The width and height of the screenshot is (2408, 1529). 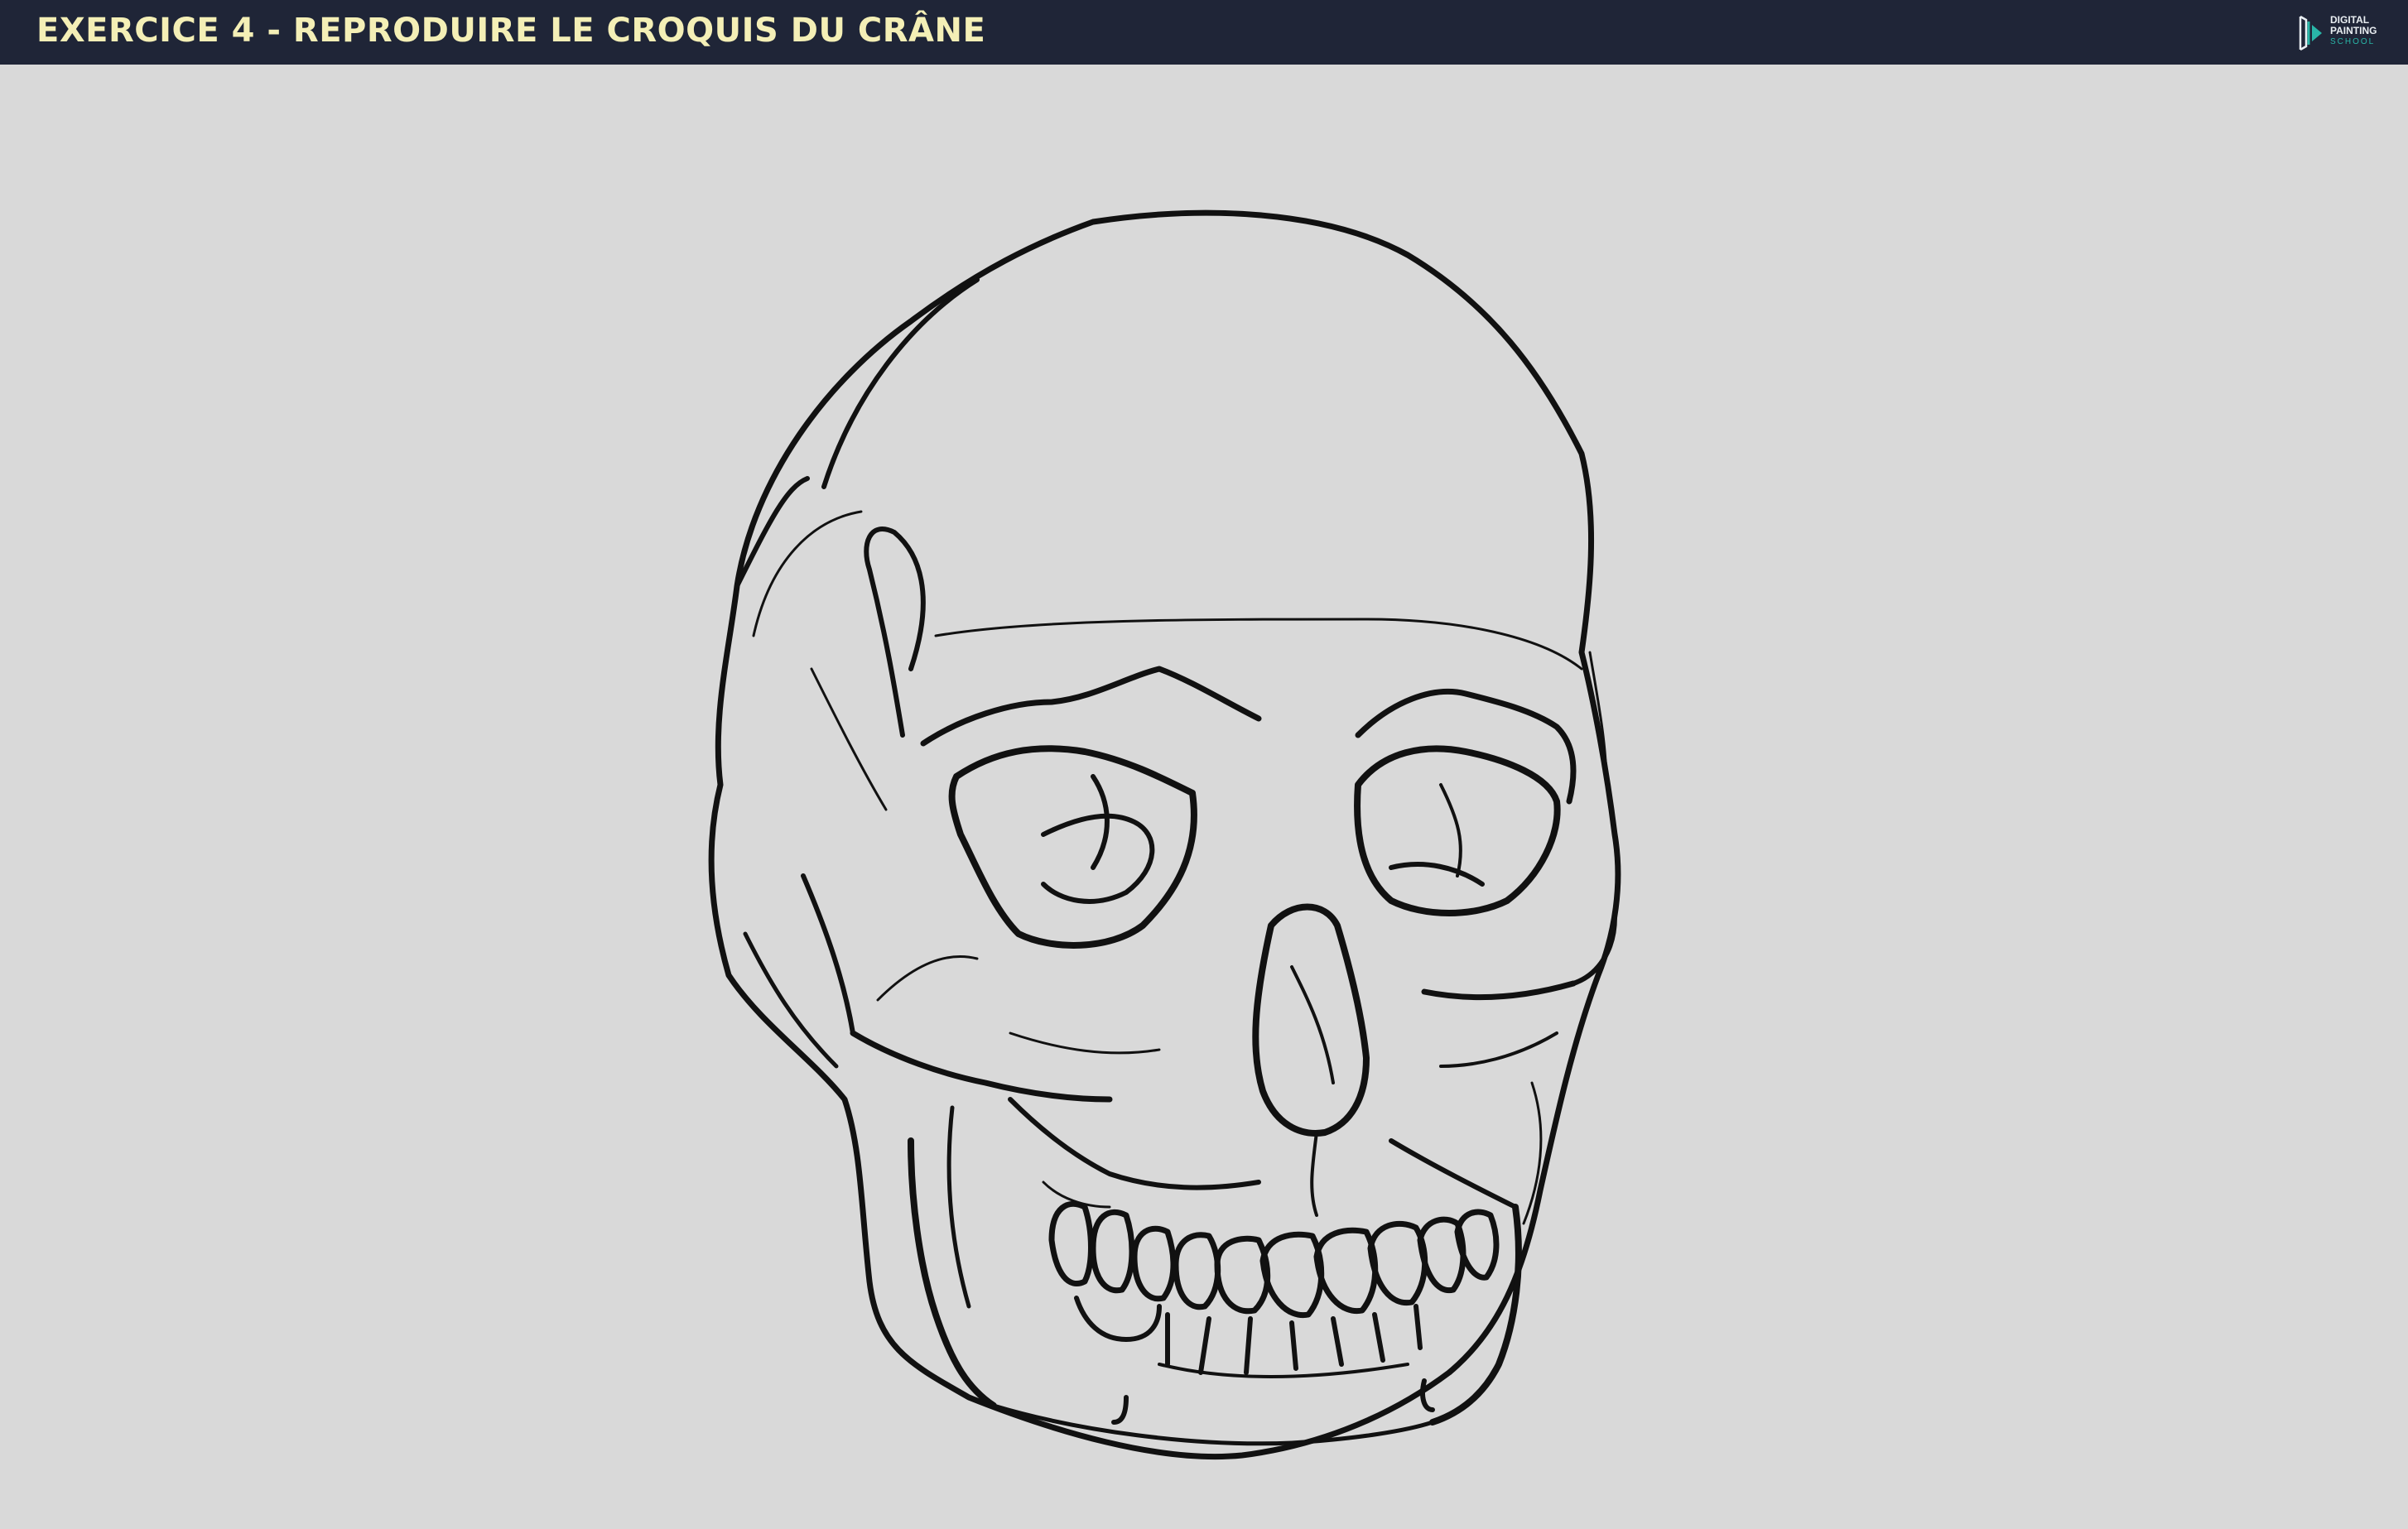 I want to click on logo-line-1: DIGITAL, so click(x=2350, y=20).